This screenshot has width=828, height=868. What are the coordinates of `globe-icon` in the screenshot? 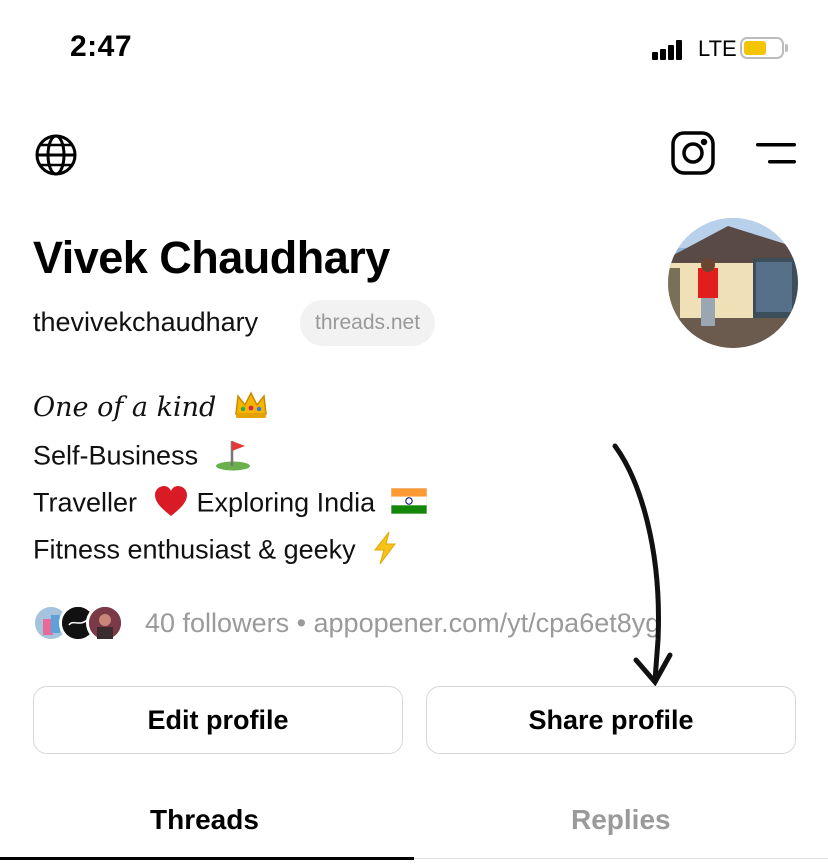 It's located at (56, 155).